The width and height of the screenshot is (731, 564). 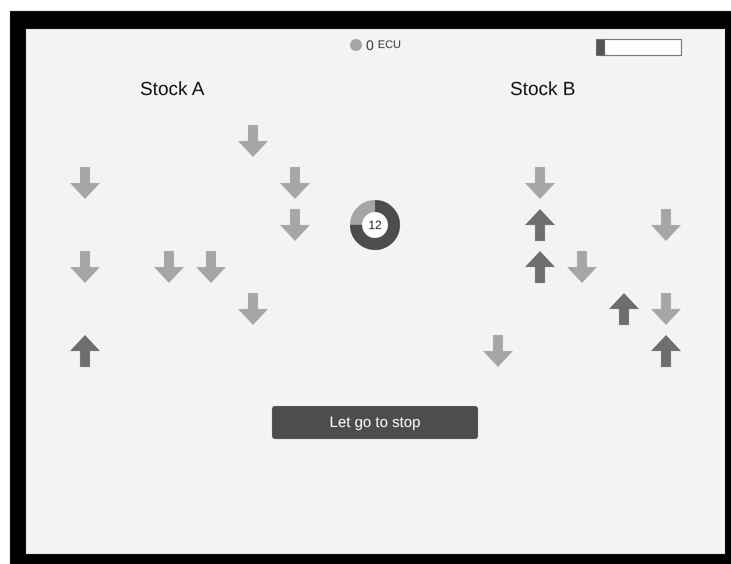 I want to click on coin-icon, so click(x=356, y=44).